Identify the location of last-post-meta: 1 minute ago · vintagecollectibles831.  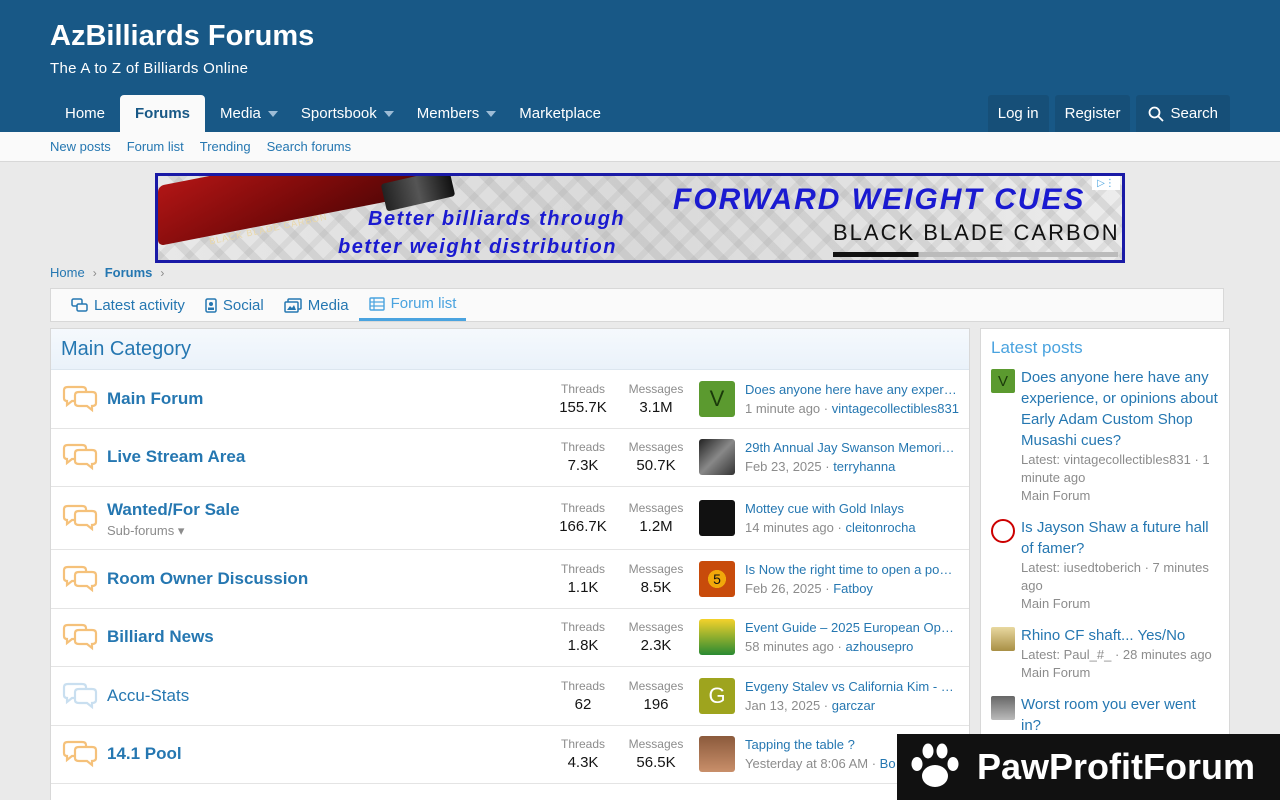
(852, 408).